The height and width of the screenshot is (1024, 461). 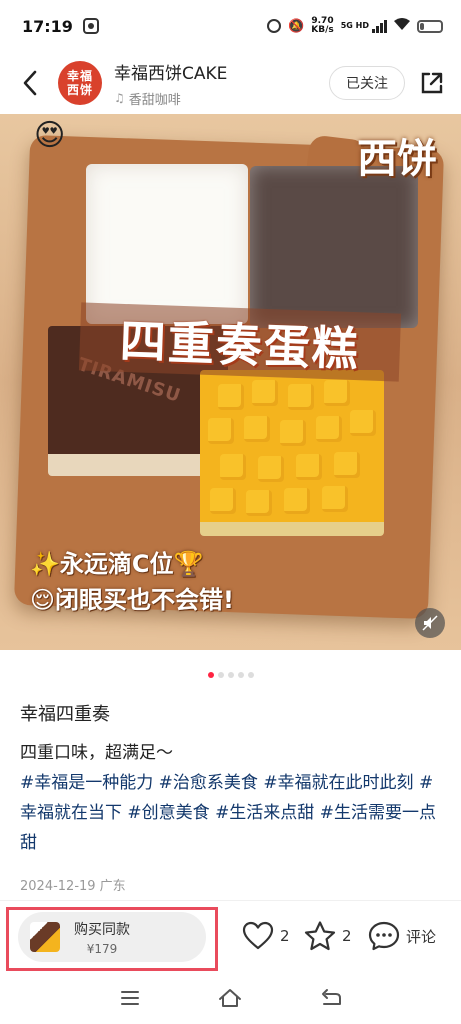 What do you see at coordinates (230, 83) in the screenshot?
I see `note-header: 幸福西饼 幸福西饼CAKE ♫ 香甜咖啡 已关注` at bounding box center [230, 83].